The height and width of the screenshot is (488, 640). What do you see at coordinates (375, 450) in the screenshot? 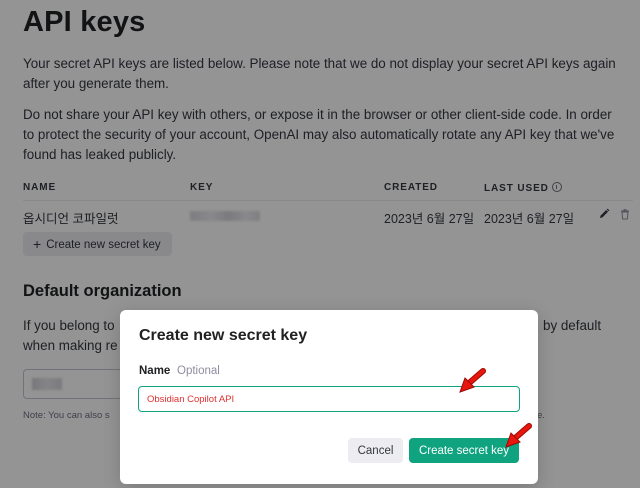
I see `cancel-button: Cancel` at bounding box center [375, 450].